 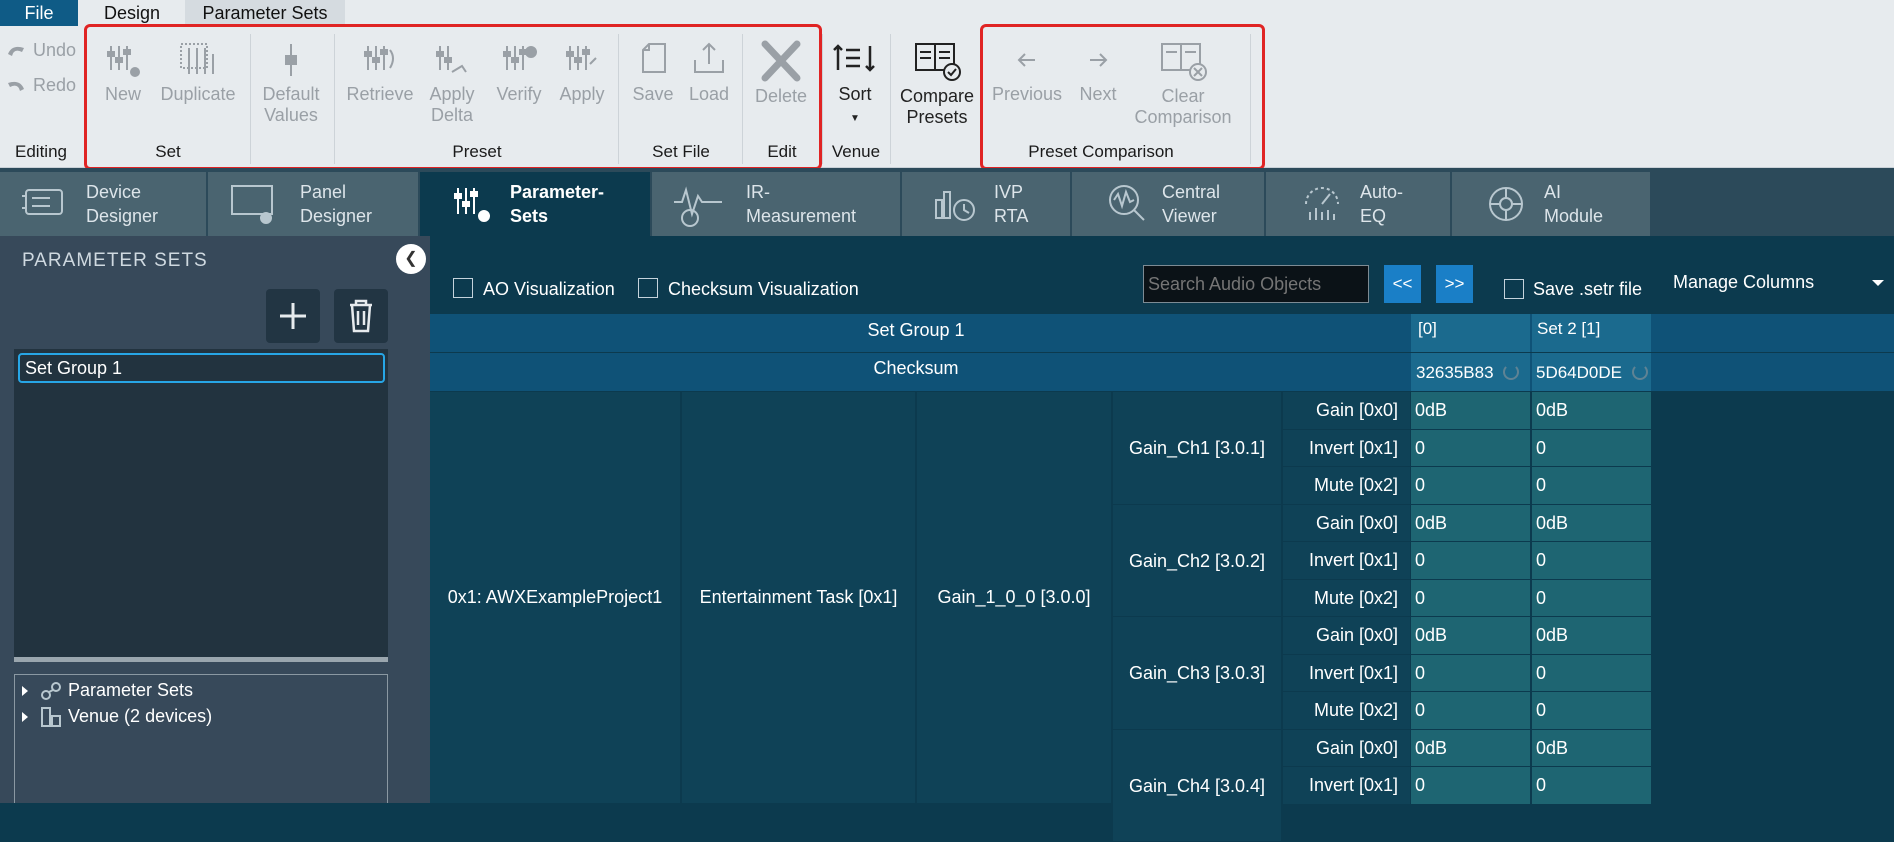 What do you see at coordinates (1322, 204) in the screenshot?
I see `auto-eq-icon` at bounding box center [1322, 204].